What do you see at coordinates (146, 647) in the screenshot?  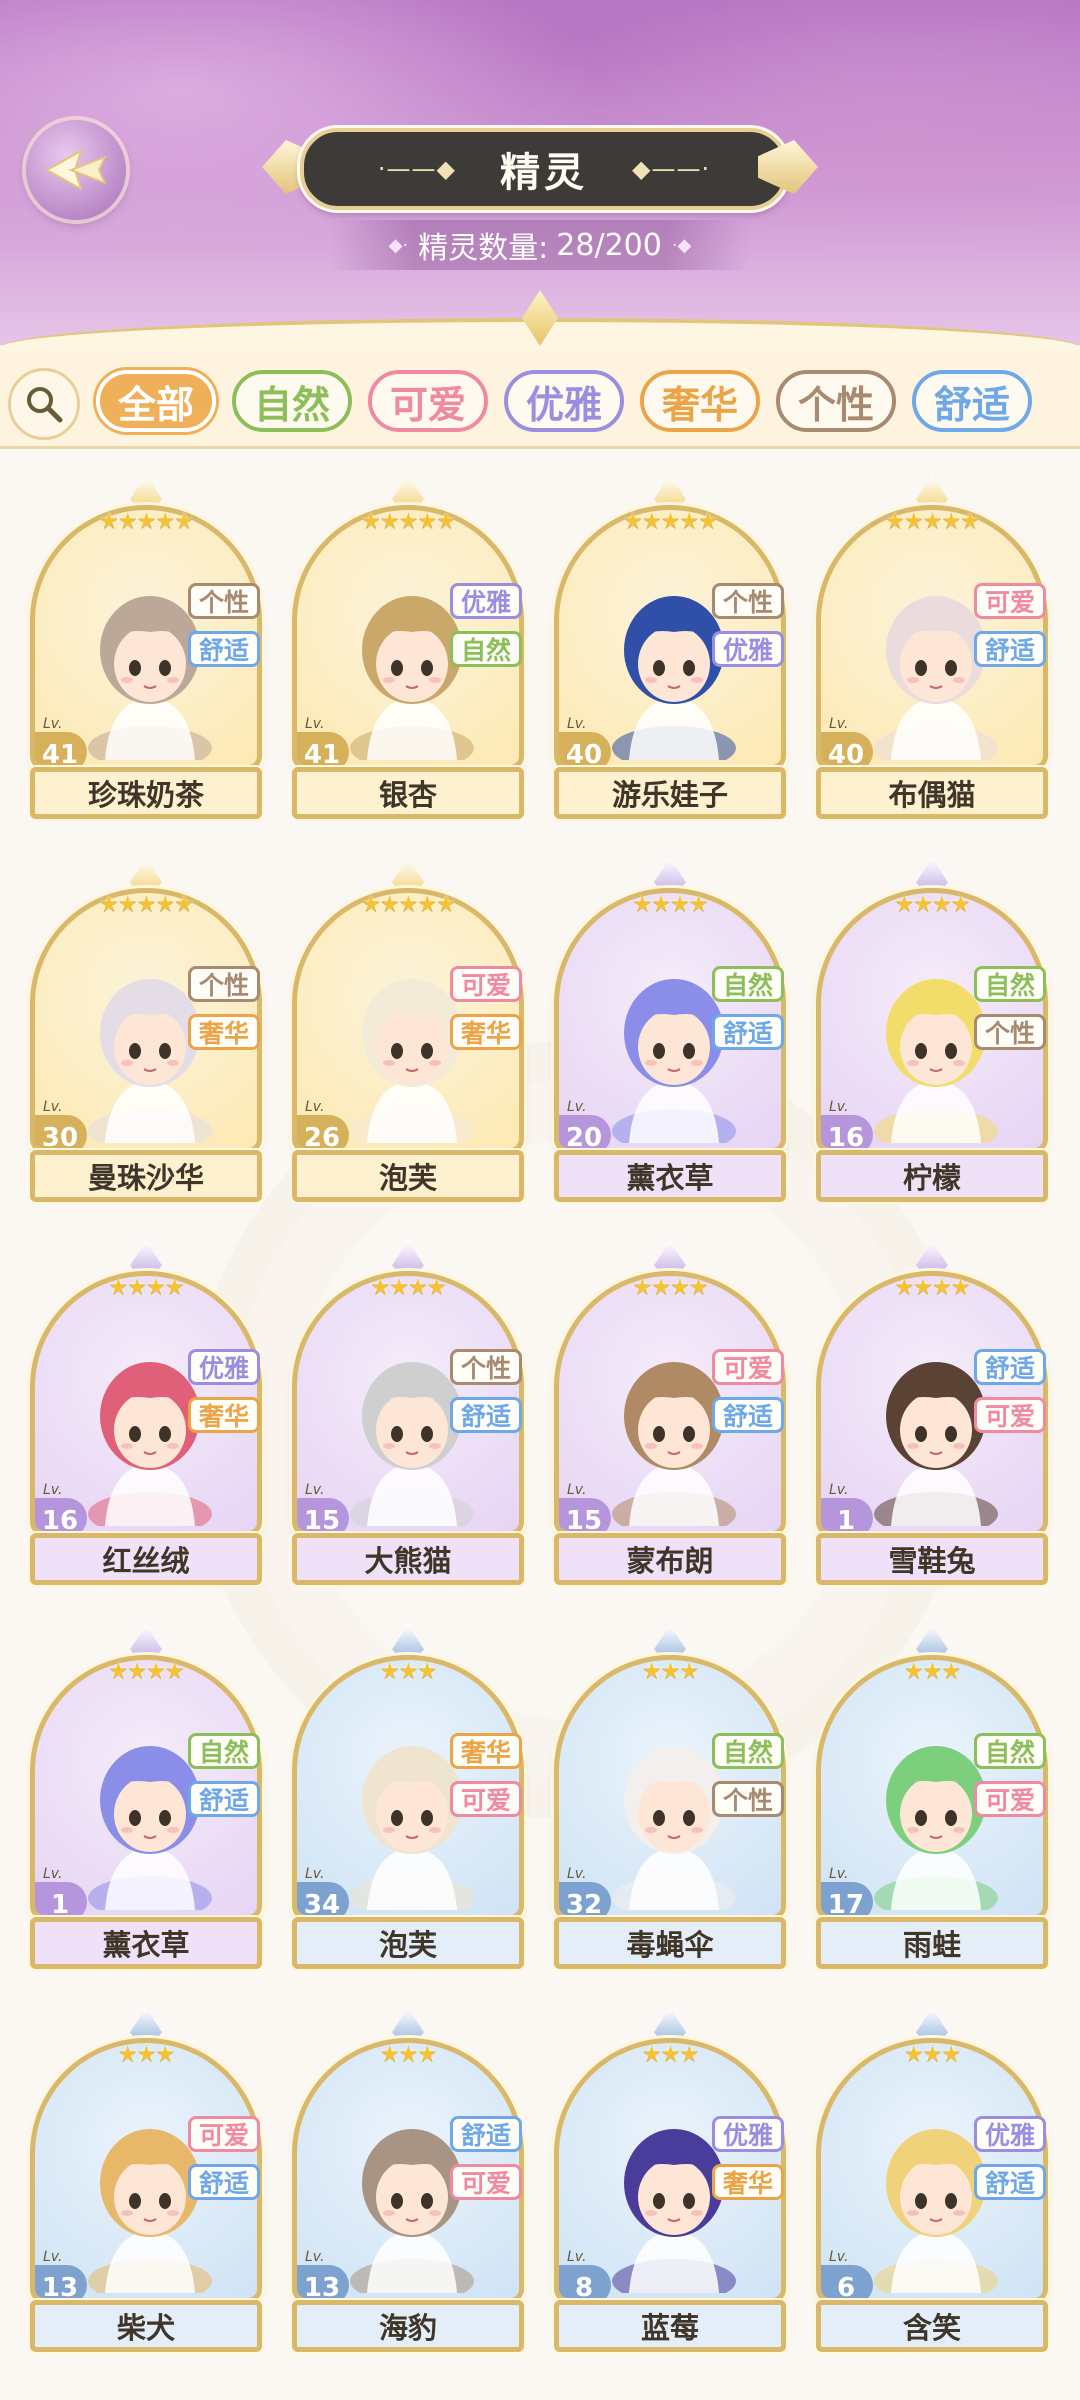 I see `spirit-card: Lv. 41 ★★★★★ 个性 舒适 珍珠奶茶` at bounding box center [146, 647].